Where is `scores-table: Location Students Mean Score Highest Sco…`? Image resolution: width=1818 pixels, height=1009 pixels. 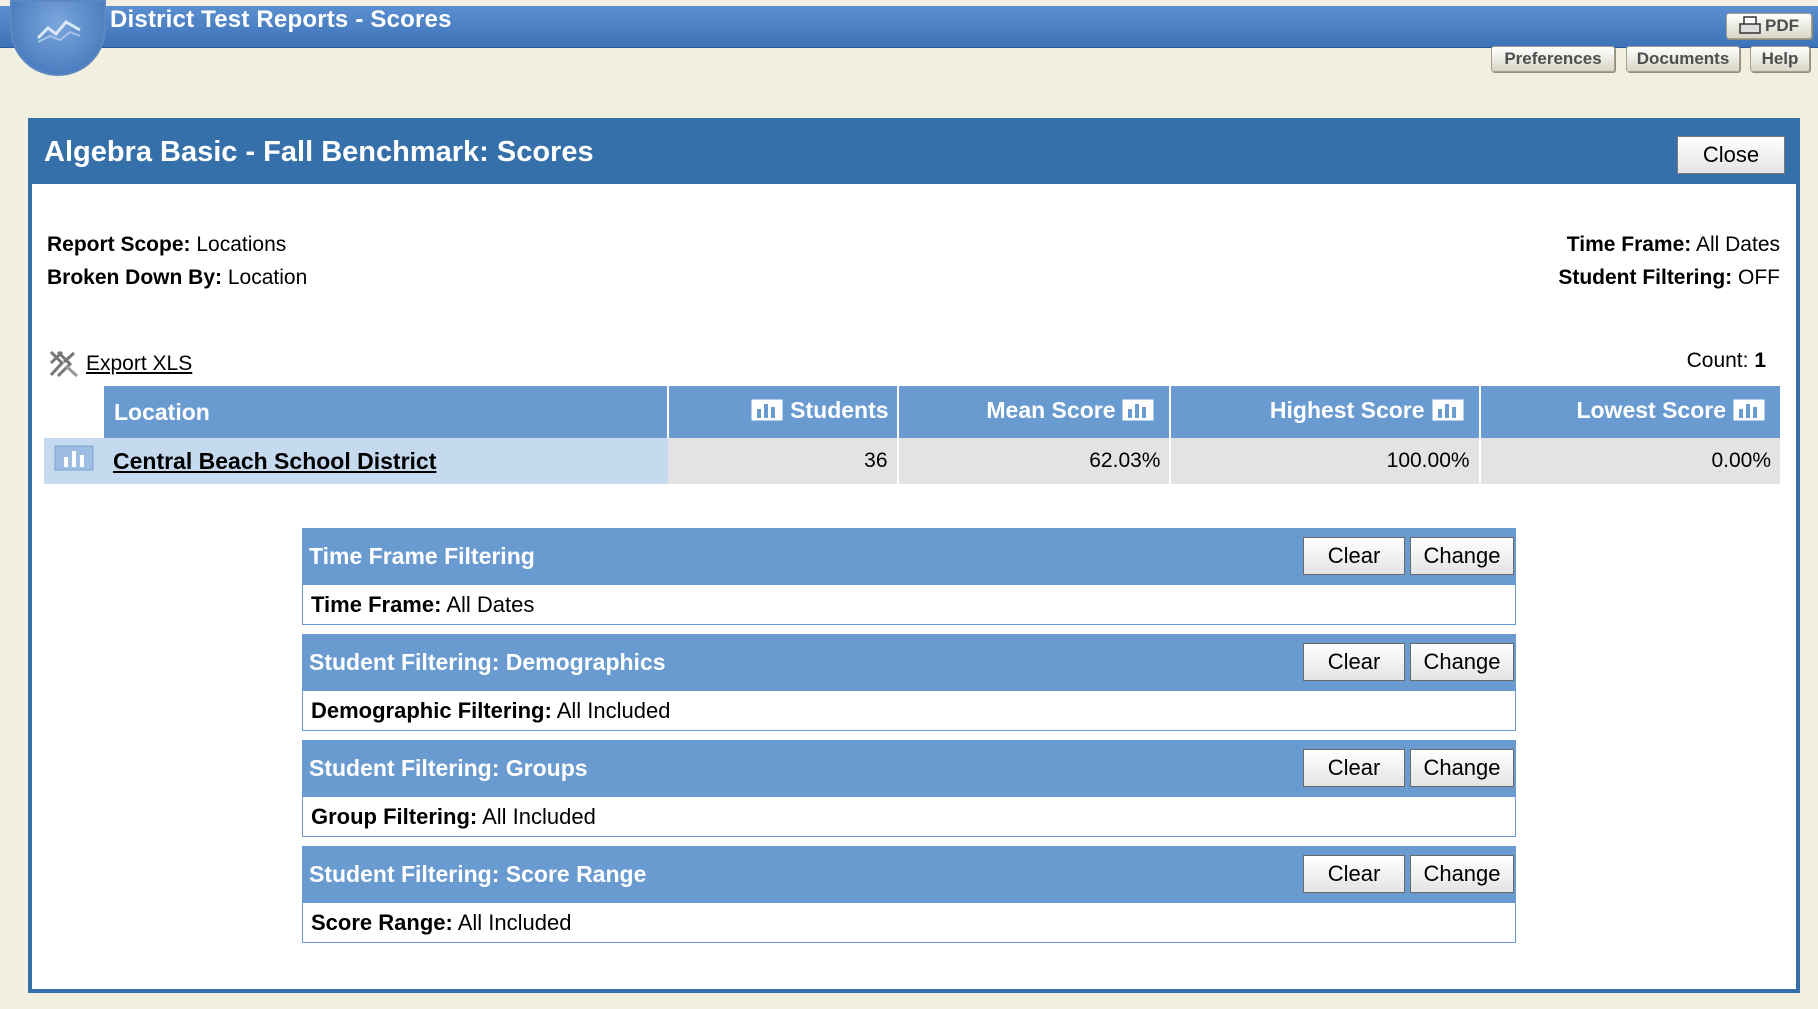
scores-table: Location Students Mean Score Highest Sco… is located at coordinates (912, 435).